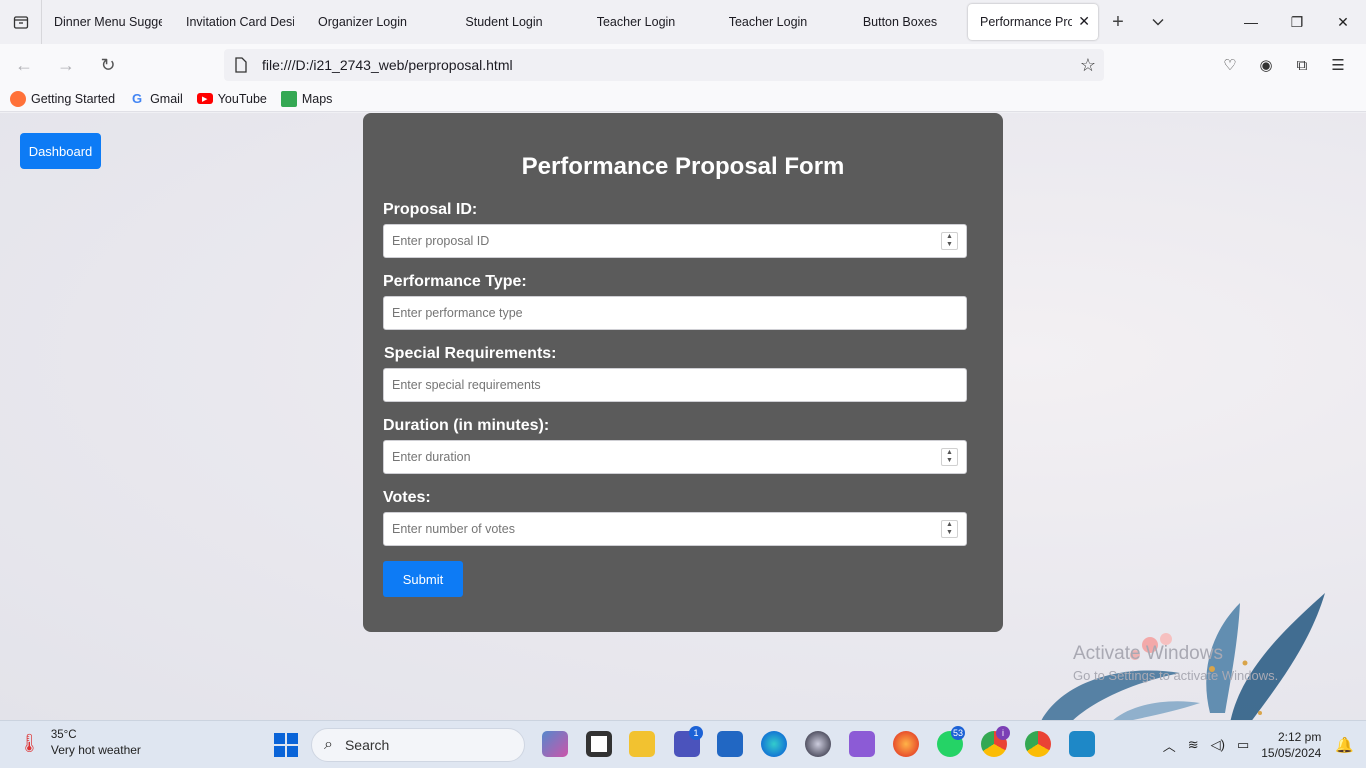  I want to click on pocket-icon: ♡, so click(1230, 65).